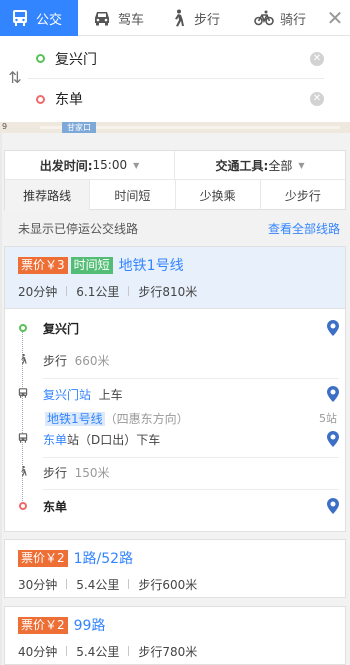 This screenshot has height=665, width=350. I want to click on destination-field: 东单 ✕, so click(176, 99).